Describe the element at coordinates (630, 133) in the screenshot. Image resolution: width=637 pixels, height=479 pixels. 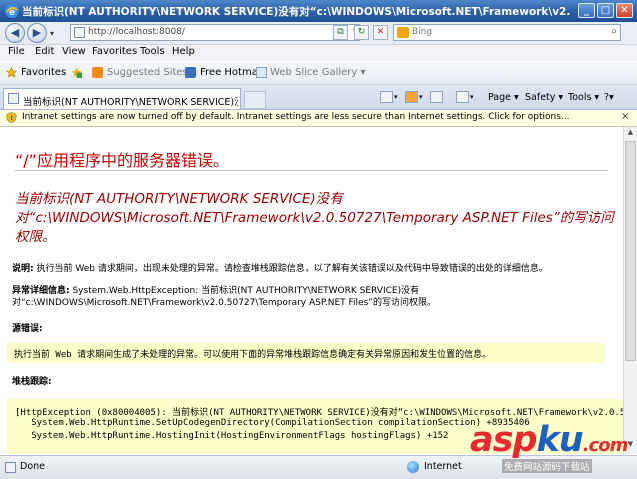
I see `scroll-up-icon: ▲` at that location.